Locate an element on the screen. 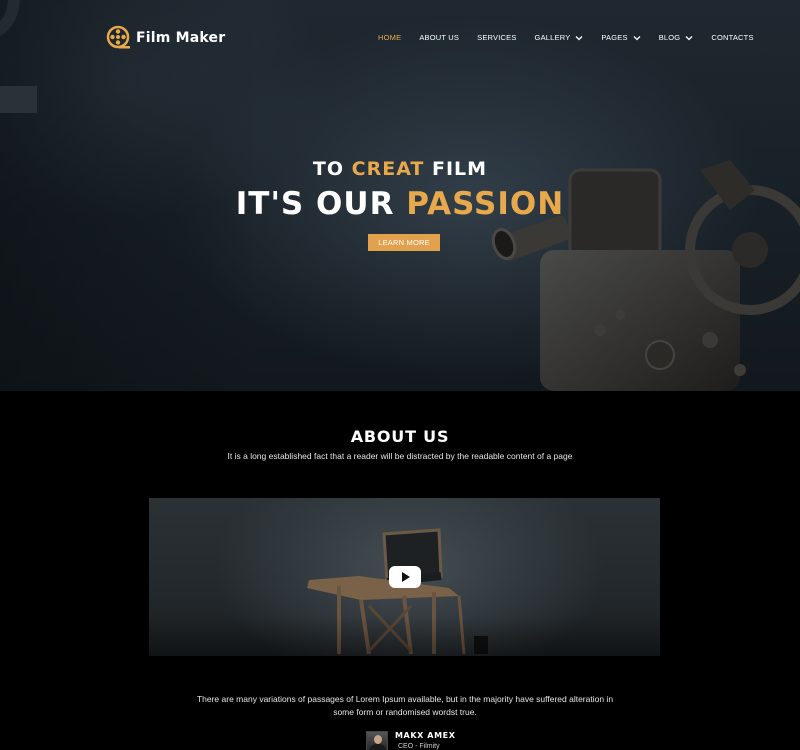 The width and height of the screenshot is (800, 750). nav-label: HOME is located at coordinates (390, 37).